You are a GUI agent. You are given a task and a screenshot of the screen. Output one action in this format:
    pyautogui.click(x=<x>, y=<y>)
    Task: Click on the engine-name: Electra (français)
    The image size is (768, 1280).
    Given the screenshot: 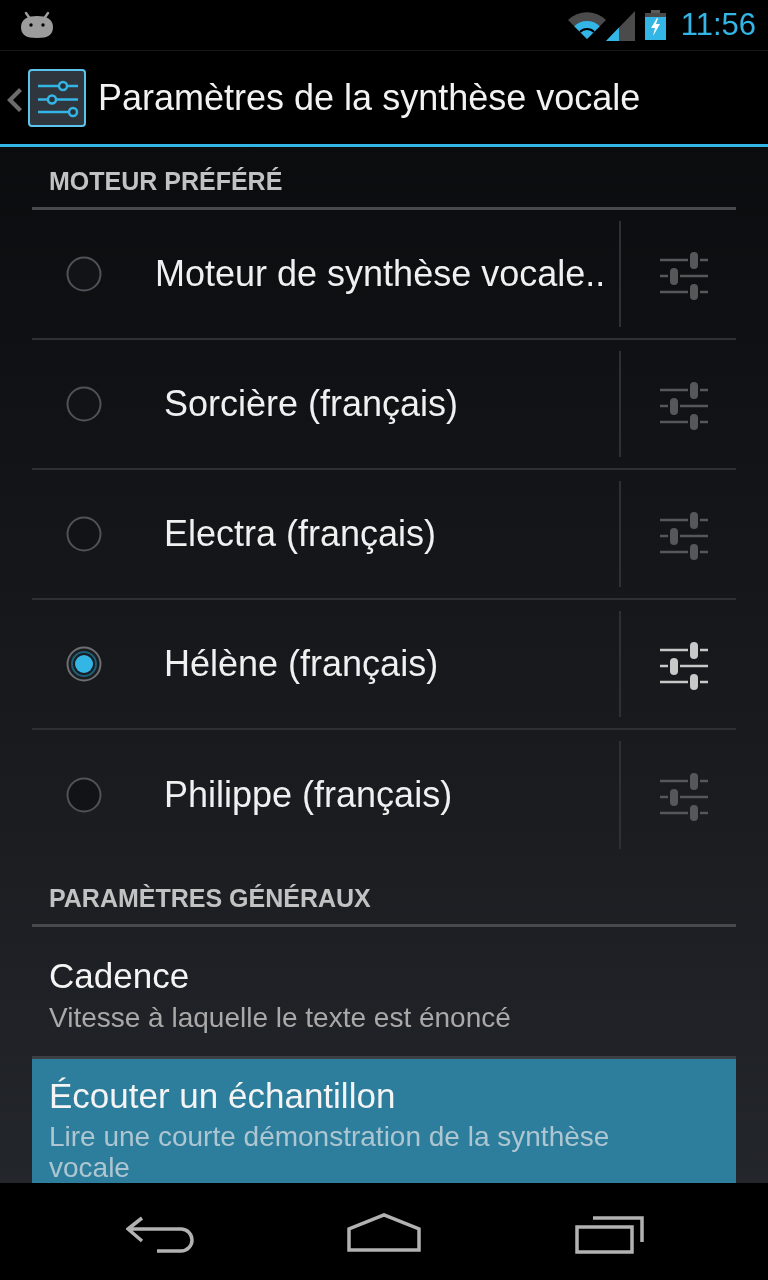 What is the action you would take?
    pyautogui.click(x=300, y=533)
    